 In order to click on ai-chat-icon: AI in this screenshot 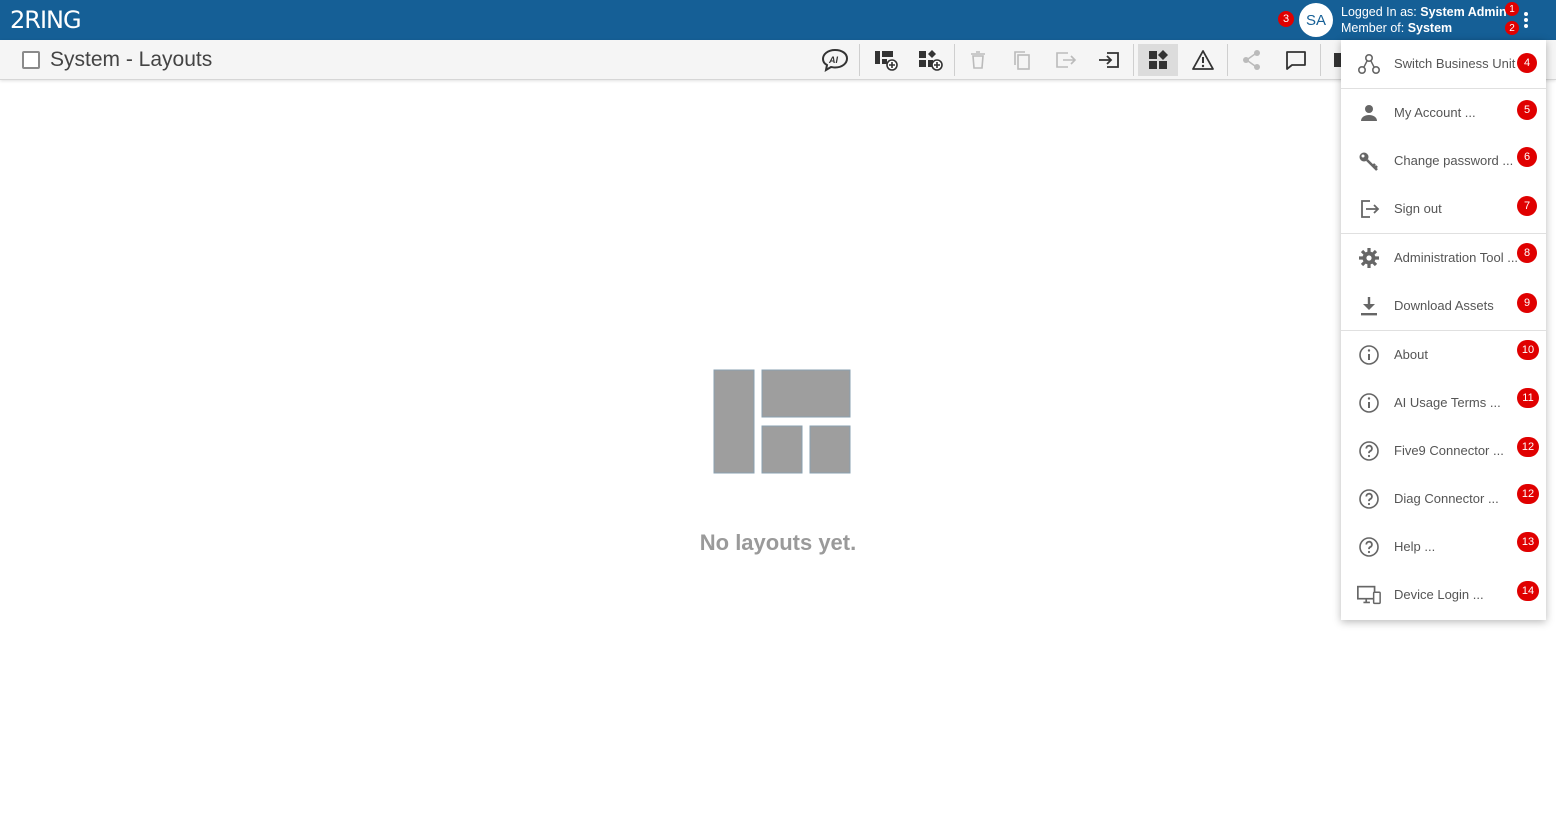, I will do `click(835, 60)`.